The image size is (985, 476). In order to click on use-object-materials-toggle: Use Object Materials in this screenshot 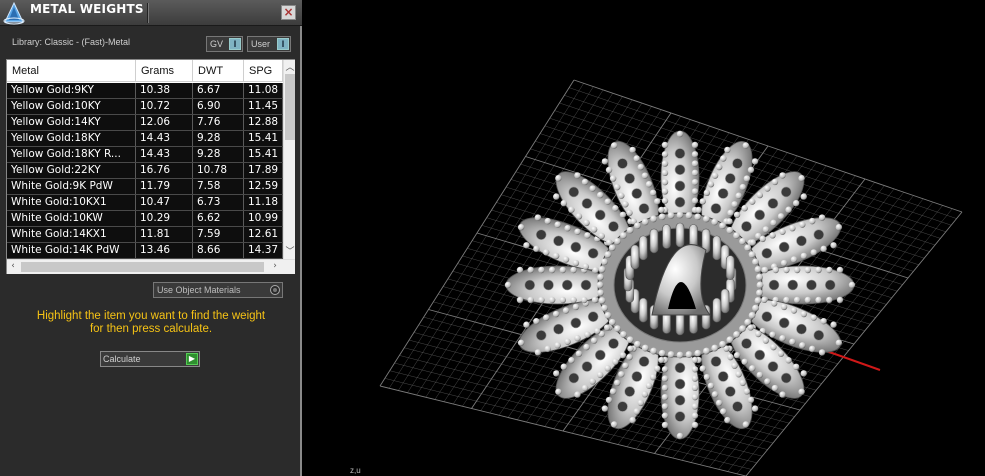, I will do `click(218, 290)`.